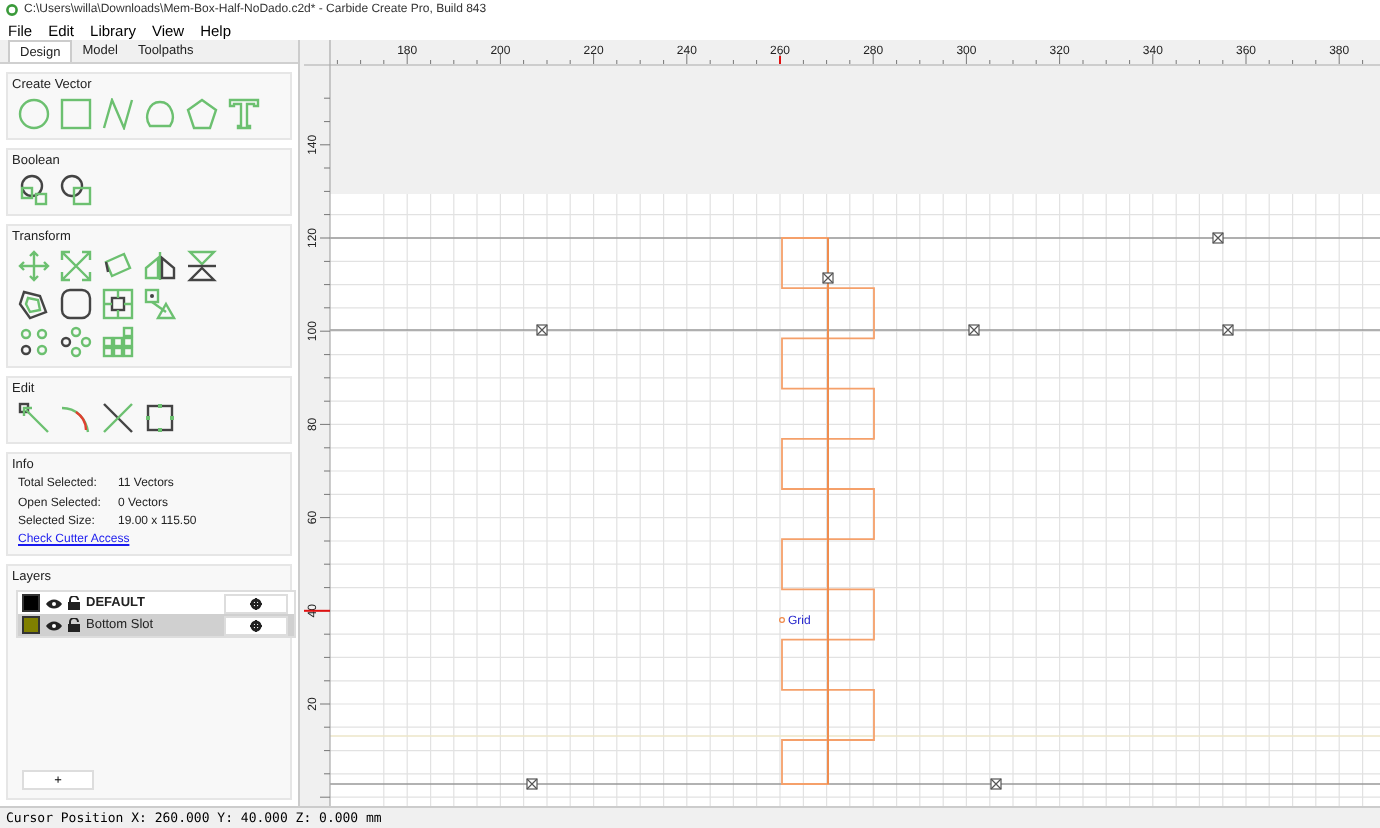 This screenshot has height=828, width=1380. What do you see at coordinates (34, 418) in the screenshot?
I see `node-edit-icon` at bounding box center [34, 418].